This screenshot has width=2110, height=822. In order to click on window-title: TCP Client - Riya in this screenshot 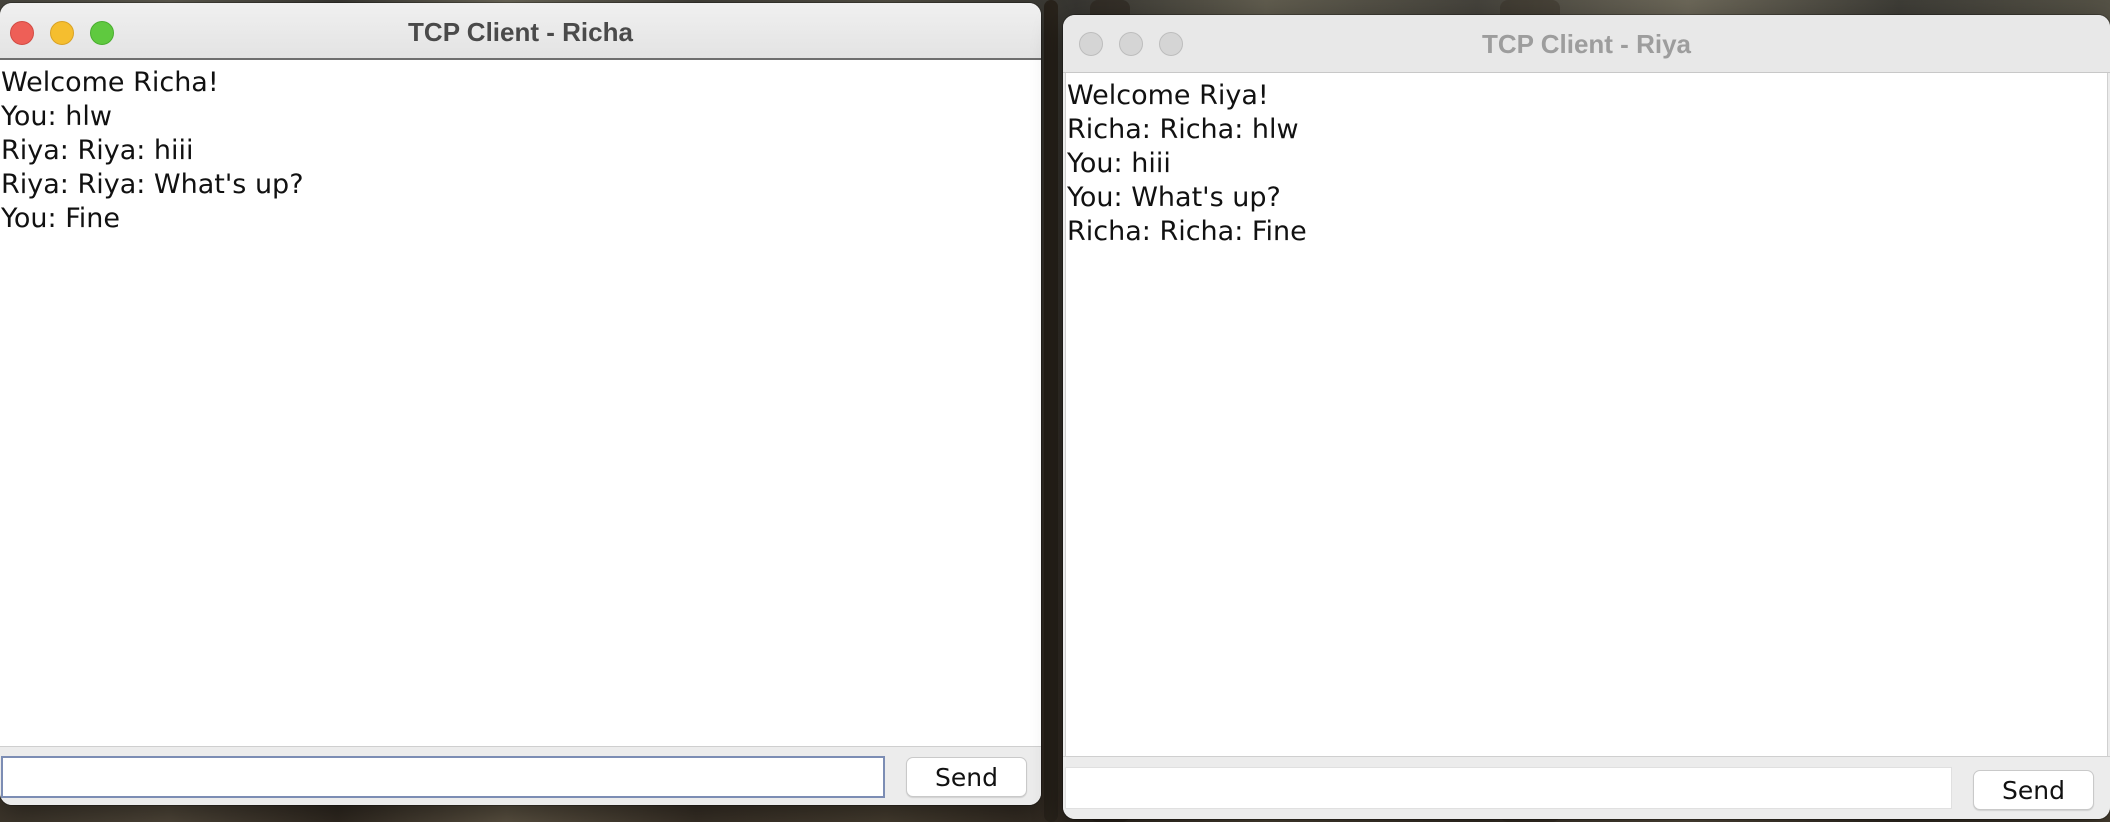, I will do `click(1586, 44)`.